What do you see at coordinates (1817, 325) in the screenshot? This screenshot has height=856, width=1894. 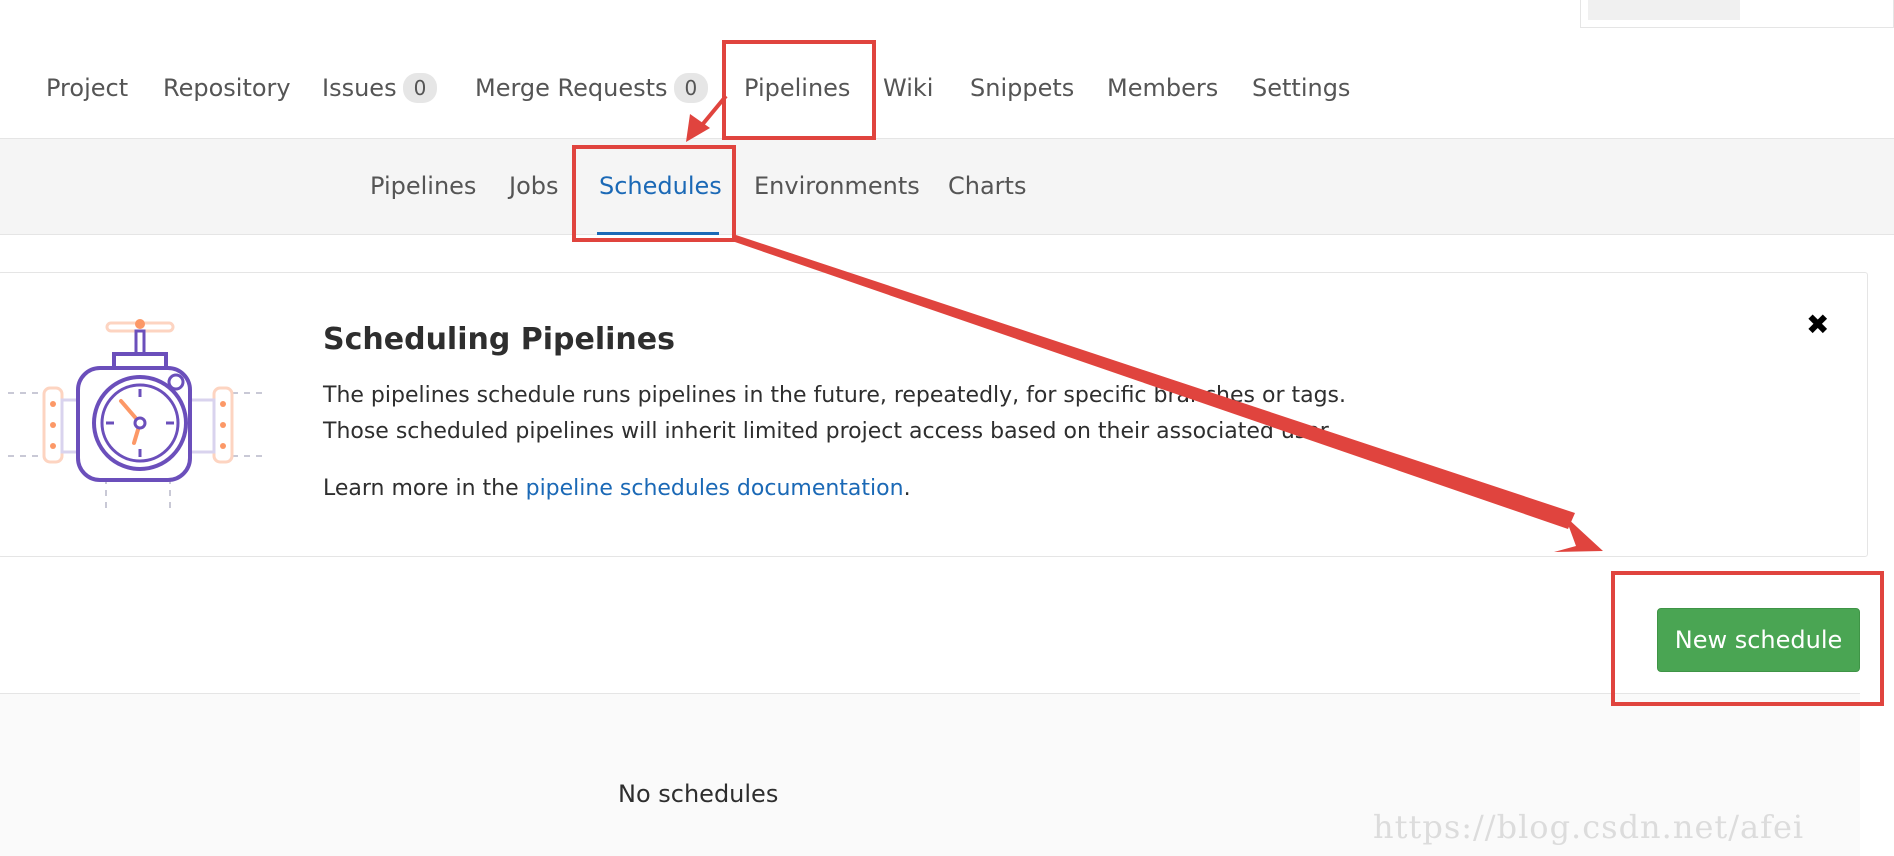 I see `close-icon: ✖` at bounding box center [1817, 325].